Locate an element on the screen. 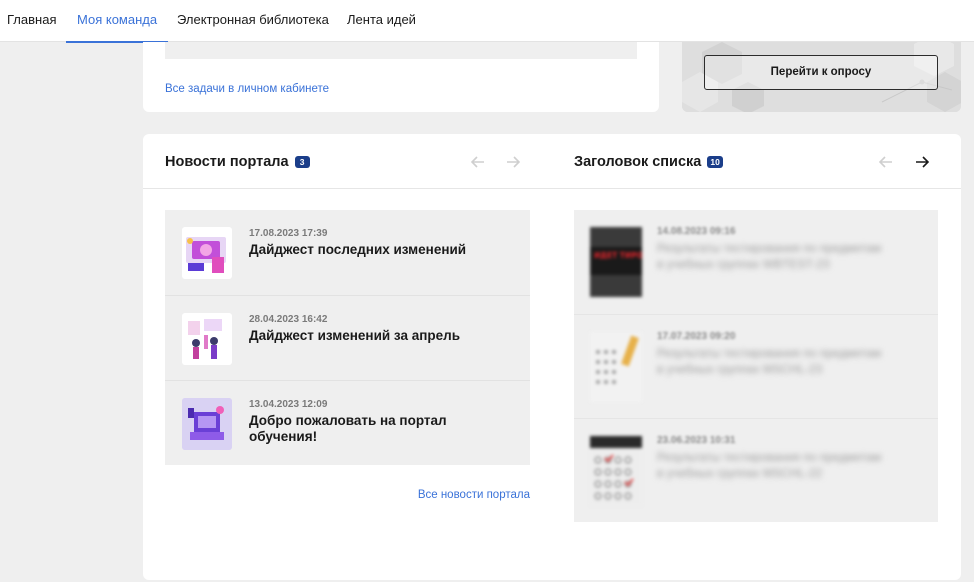  tab-ideas-feed: Лента идей is located at coordinates (381, 21).